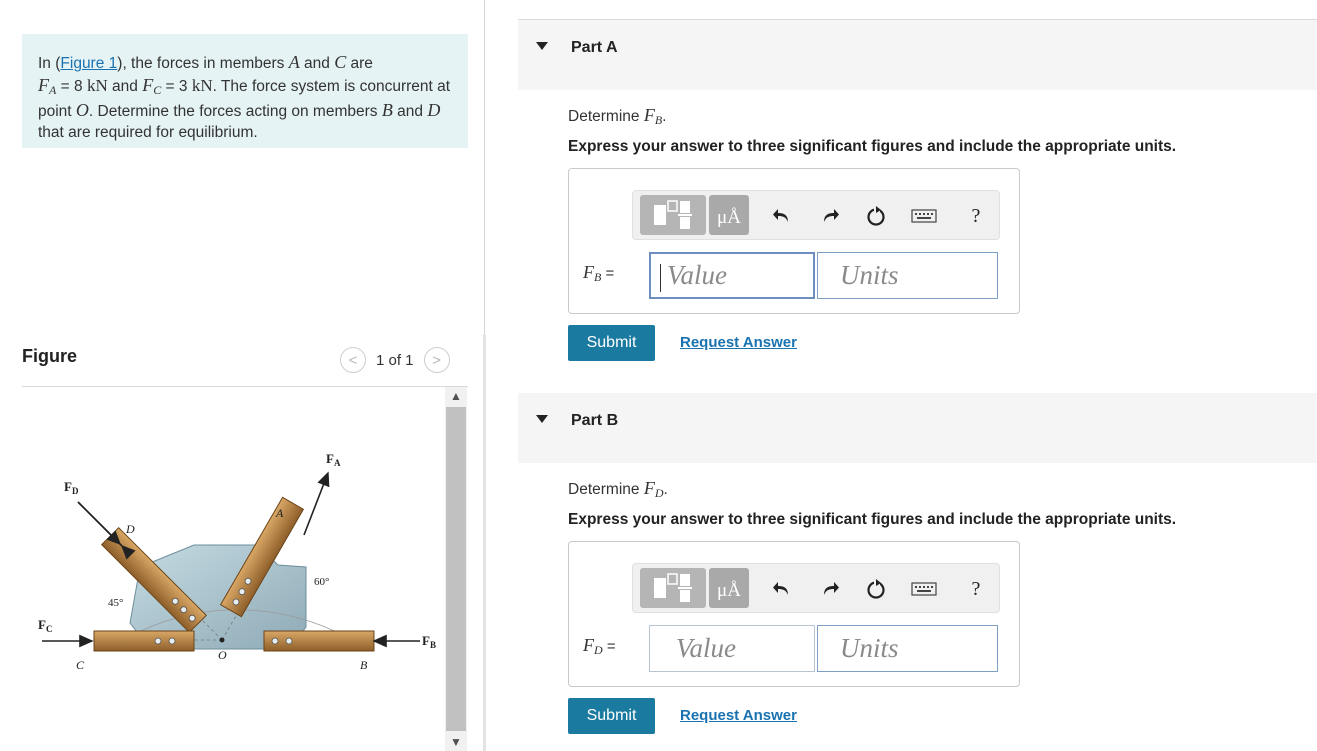 This screenshot has height=751, width=1317. I want to click on figure-page-count: 1 of 1, so click(395, 360).